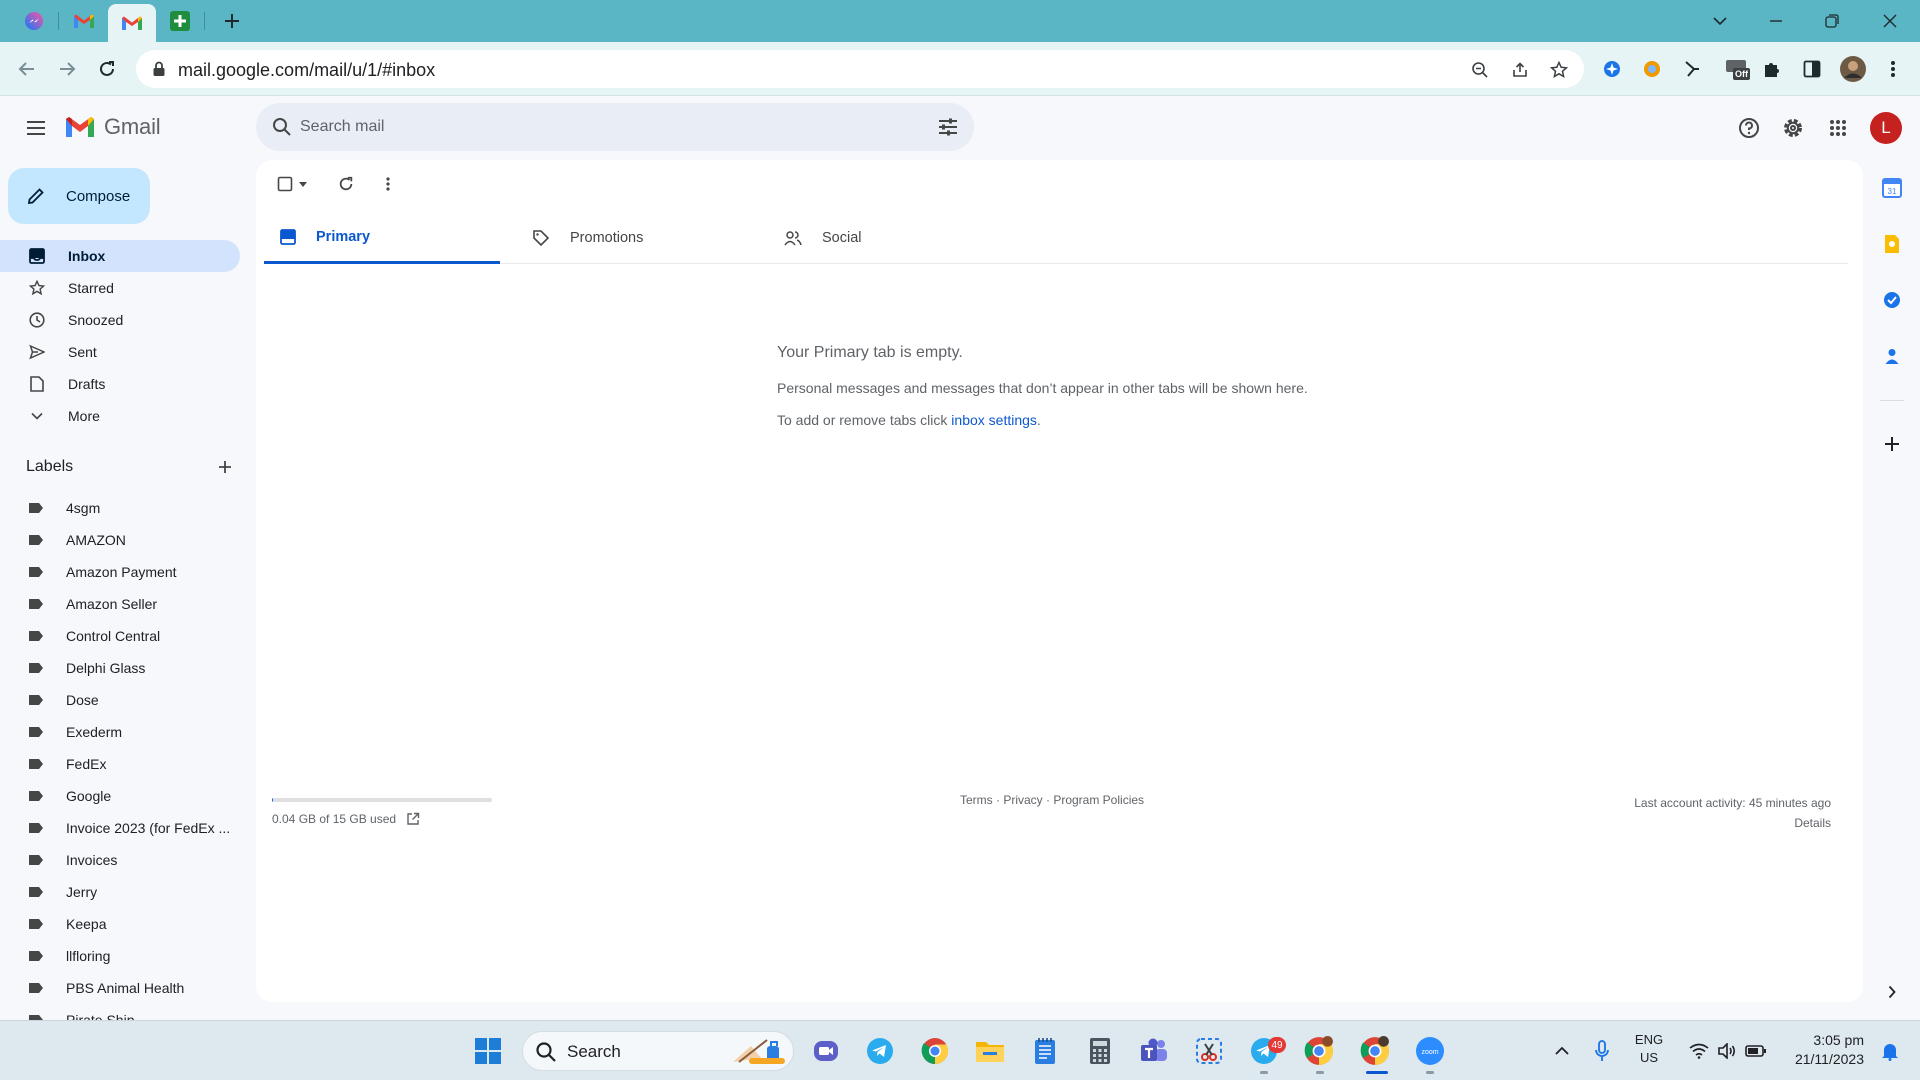 The image size is (1920, 1080). I want to click on extension-4: Off, so click(1737, 69).